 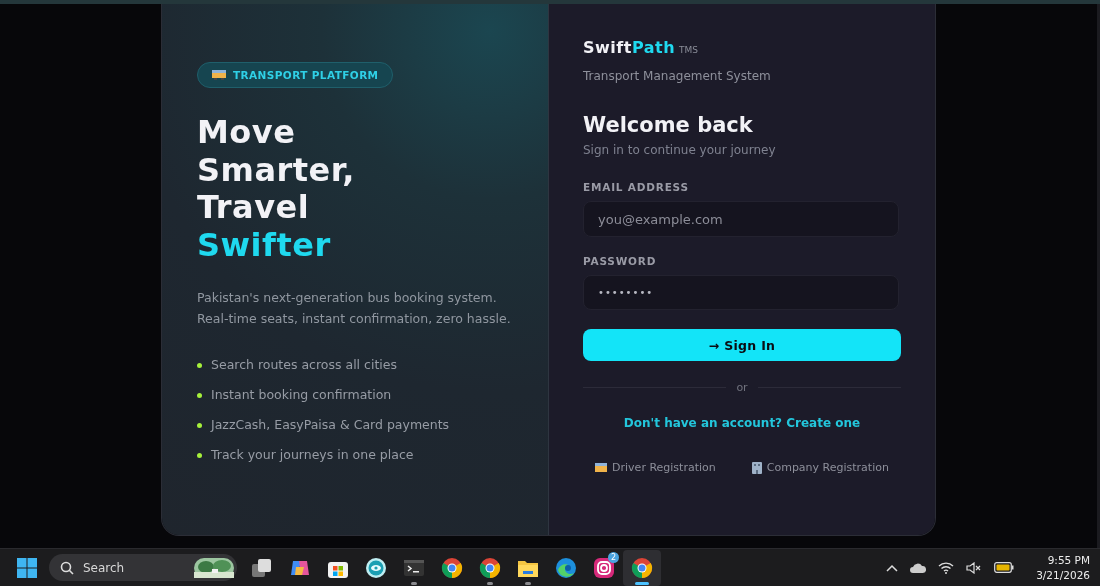 What do you see at coordinates (620, 261) in the screenshot?
I see `field-label: PASSWORD` at bounding box center [620, 261].